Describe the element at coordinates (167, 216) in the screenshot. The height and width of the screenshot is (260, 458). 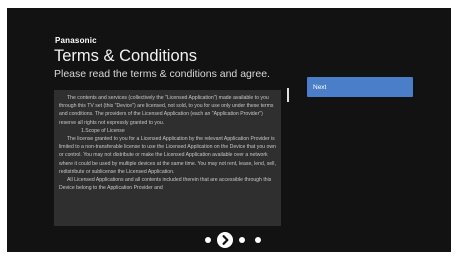
I see `terms-fade-overlay` at that location.